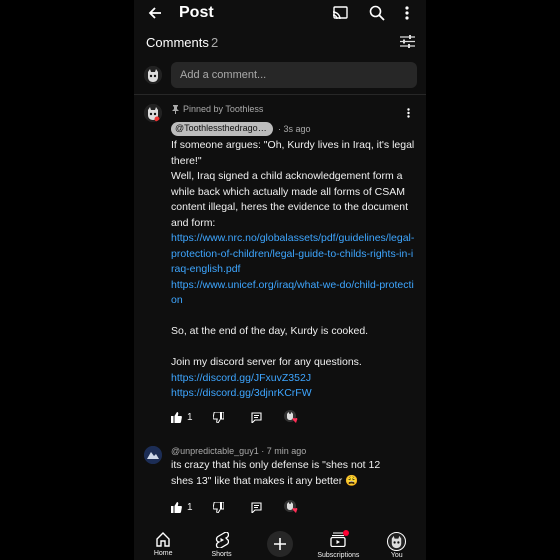 Image resolution: width=560 pixels, height=560 pixels. What do you see at coordinates (222, 540) in the screenshot?
I see `shorts-icon` at bounding box center [222, 540].